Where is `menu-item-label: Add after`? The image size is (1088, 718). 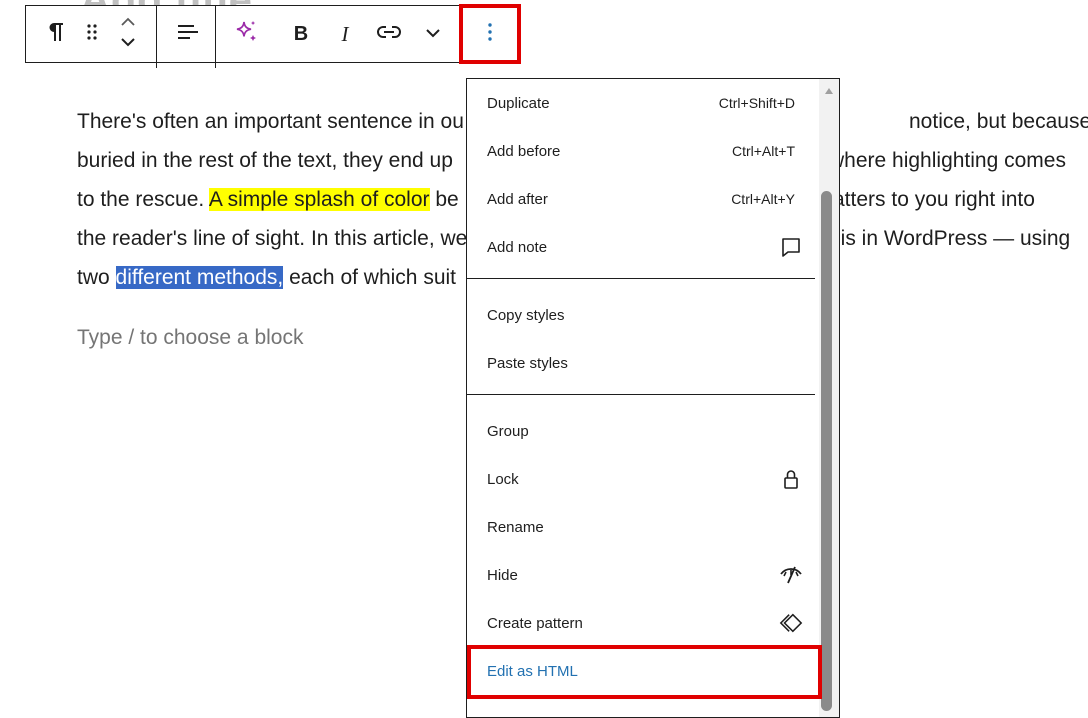
menu-item-label: Add after is located at coordinates (517, 199).